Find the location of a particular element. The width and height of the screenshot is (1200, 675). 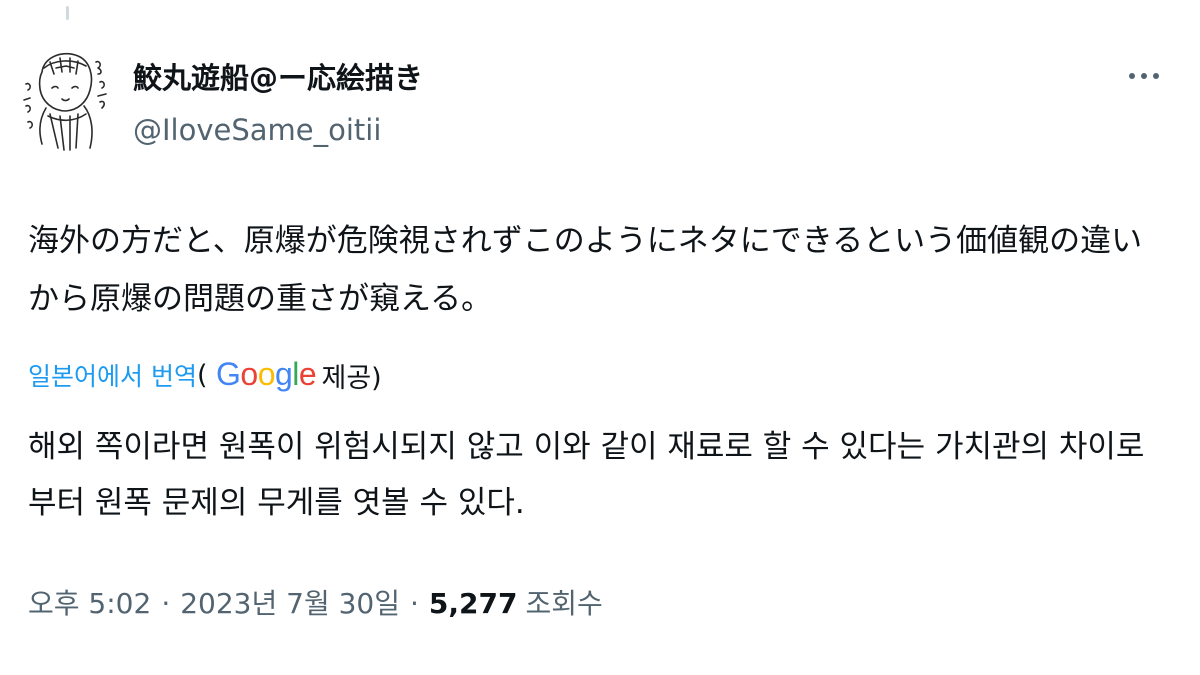

translation-attribution: 일본어에서 번역 ( Google 제공) is located at coordinates (205, 375).